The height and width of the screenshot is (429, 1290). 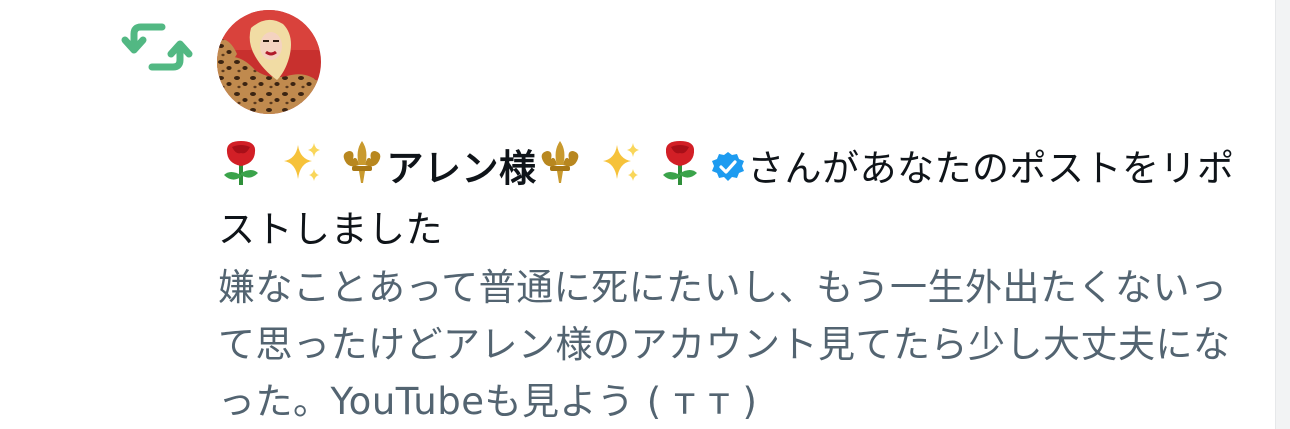 What do you see at coordinates (1282, 214) in the screenshot?
I see `scroll-edge` at bounding box center [1282, 214].